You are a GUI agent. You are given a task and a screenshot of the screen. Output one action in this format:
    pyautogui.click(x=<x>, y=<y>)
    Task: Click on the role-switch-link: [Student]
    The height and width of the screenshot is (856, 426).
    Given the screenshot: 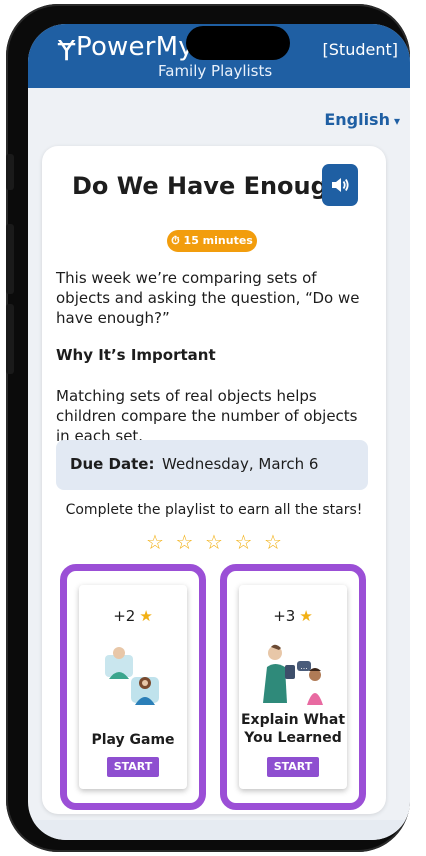 What is the action you would take?
    pyautogui.click(x=360, y=49)
    